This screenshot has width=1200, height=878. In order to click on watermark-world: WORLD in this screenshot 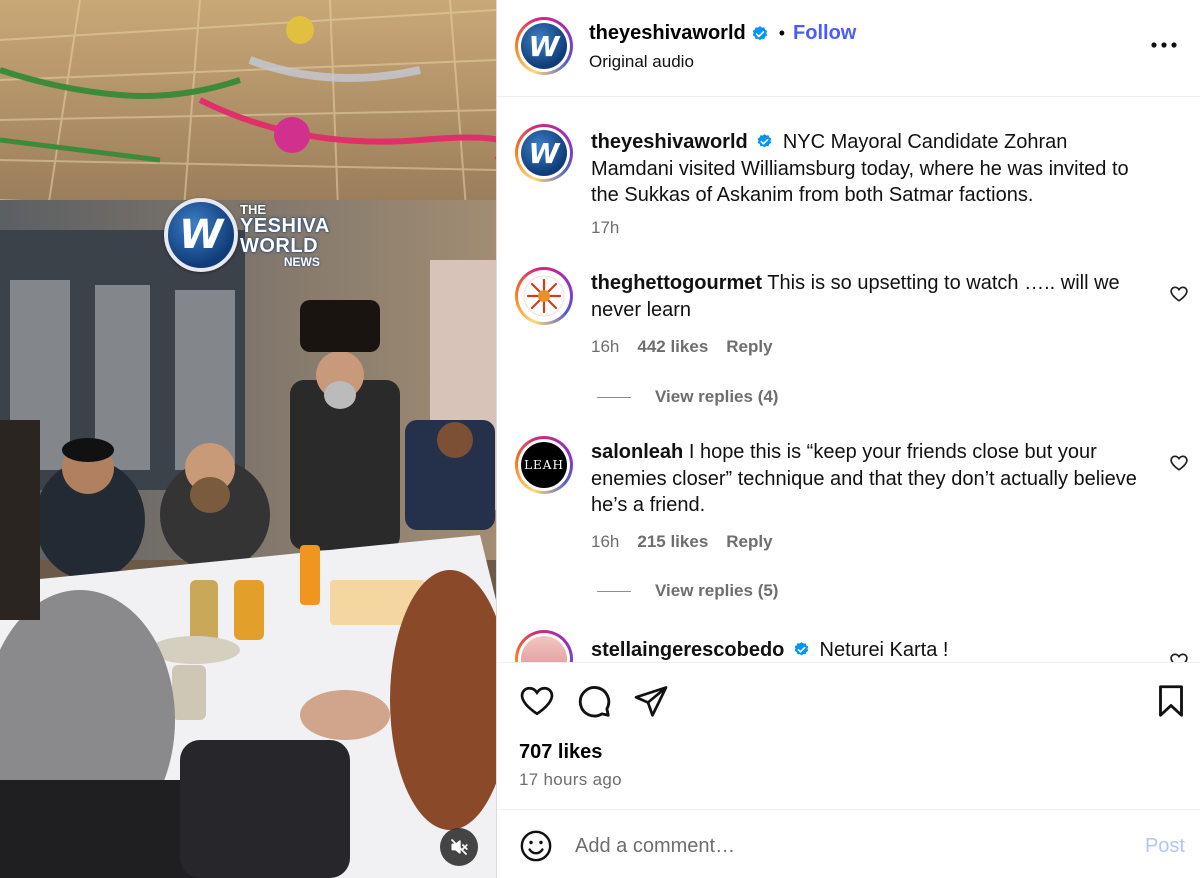, I will do `click(279, 245)`.